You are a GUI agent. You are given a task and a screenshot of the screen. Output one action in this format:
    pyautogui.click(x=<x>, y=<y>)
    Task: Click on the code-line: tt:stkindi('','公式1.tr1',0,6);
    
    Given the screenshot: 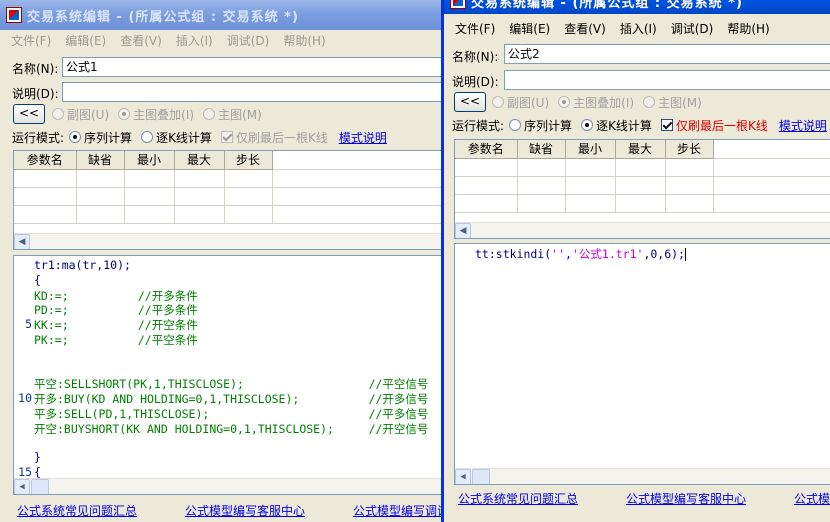 What is the action you would take?
    pyautogui.click(x=580, y=254)
    